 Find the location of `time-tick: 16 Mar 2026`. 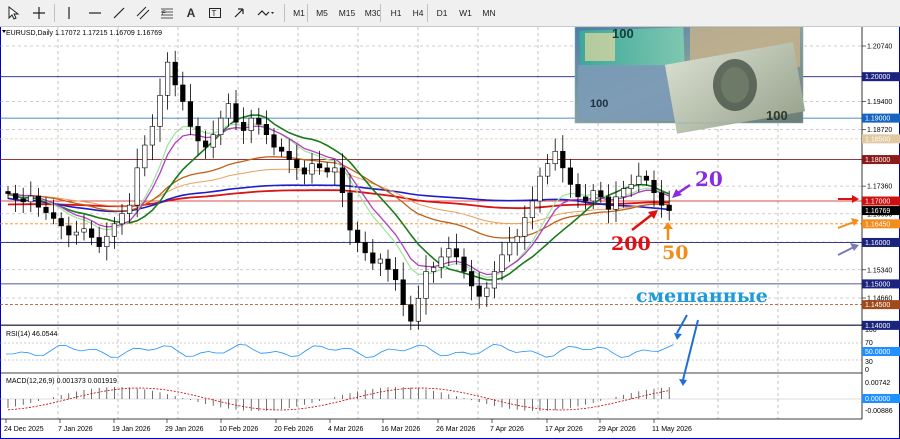

time-tick: 16 Mar 2026 is located at coordinates (400, 429).